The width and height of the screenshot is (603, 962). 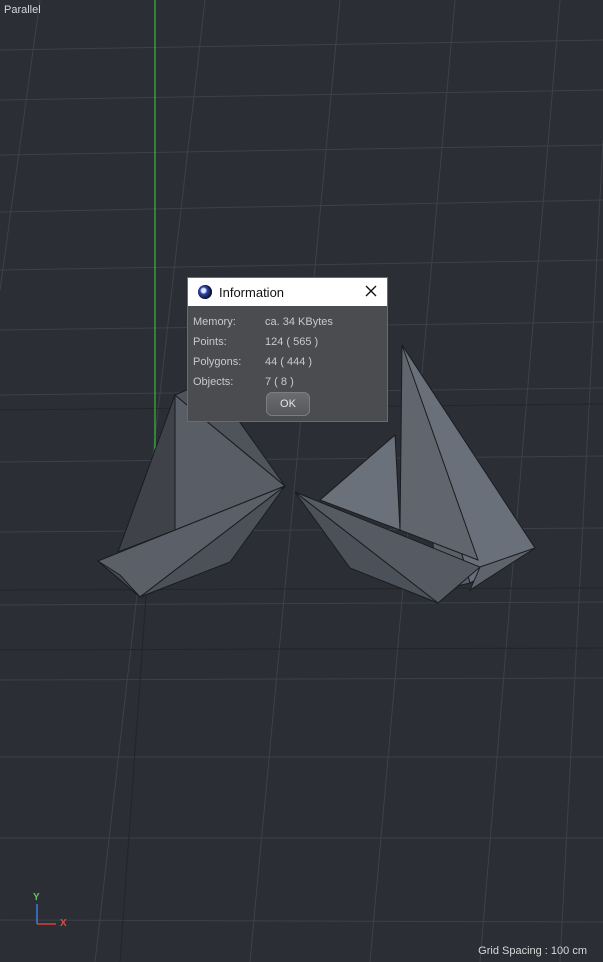 I want to click on points-value: 124 ( 565 ), so click(x=292, y=342).